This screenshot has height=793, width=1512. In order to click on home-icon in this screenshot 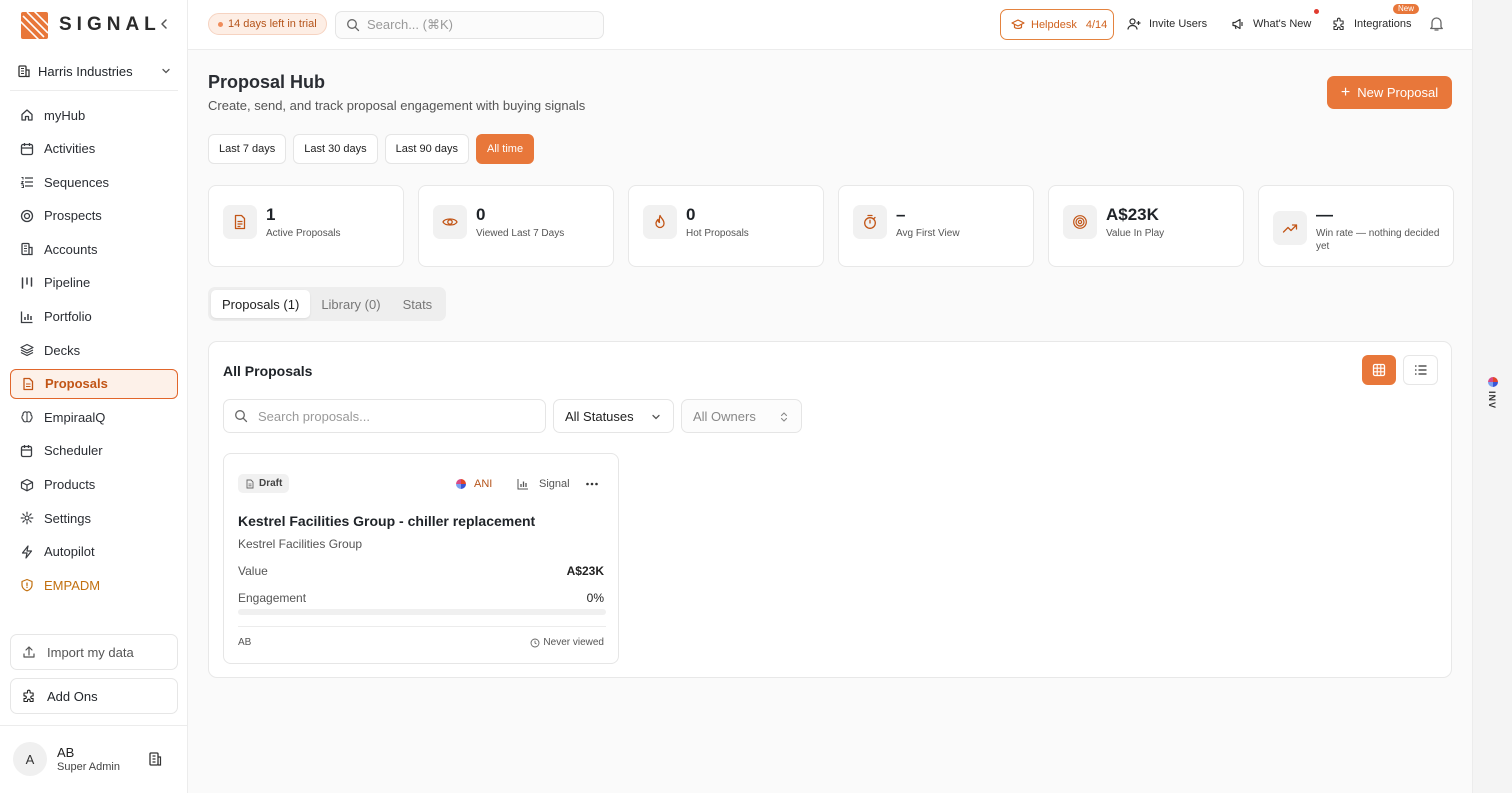, I will do `click(27, 115)`.